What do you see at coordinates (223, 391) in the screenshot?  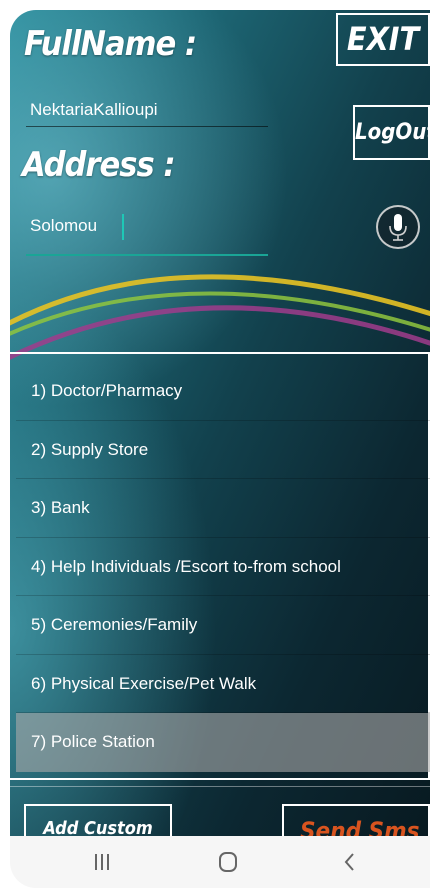 I see `reason-item-doctor-pharmacy: 1) Doctor/Pharmacy` at bounding box center [223, 391].